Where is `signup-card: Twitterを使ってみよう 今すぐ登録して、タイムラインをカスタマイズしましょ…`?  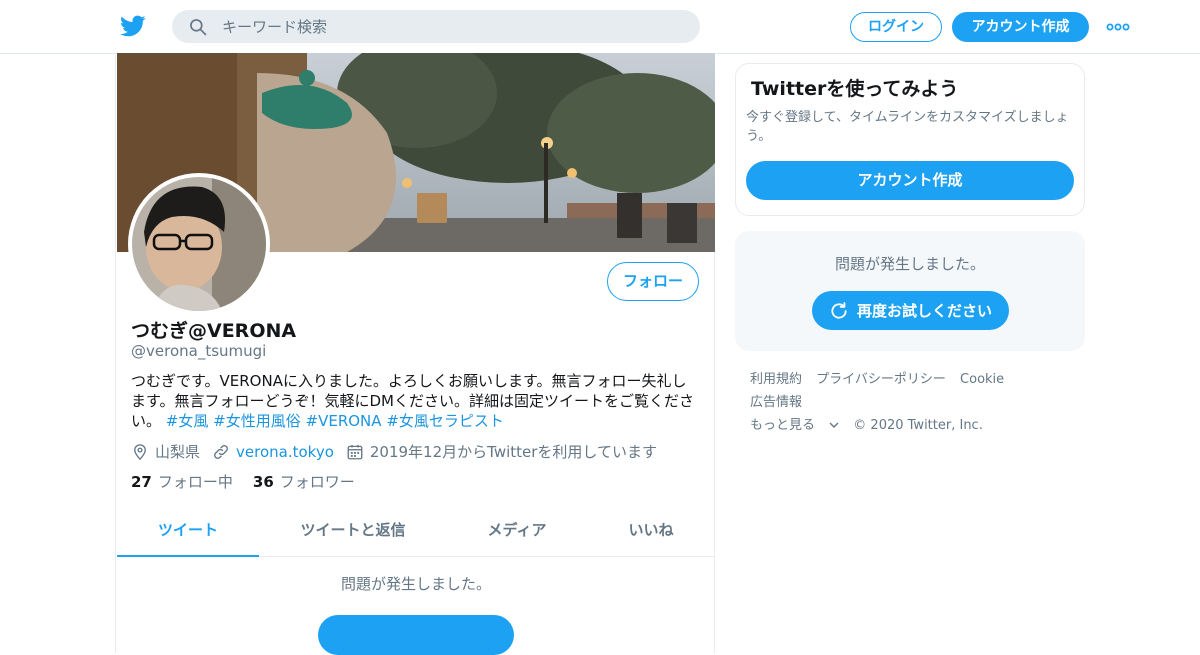 signup-card: Twitterを使ってみよう 今すぐ登録して、タイムラインをカスタマイズしましょ… is located at coordinates (910, 139).